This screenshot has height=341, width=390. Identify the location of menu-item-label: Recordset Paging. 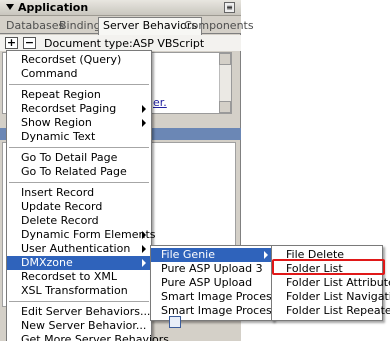
(69, 108).